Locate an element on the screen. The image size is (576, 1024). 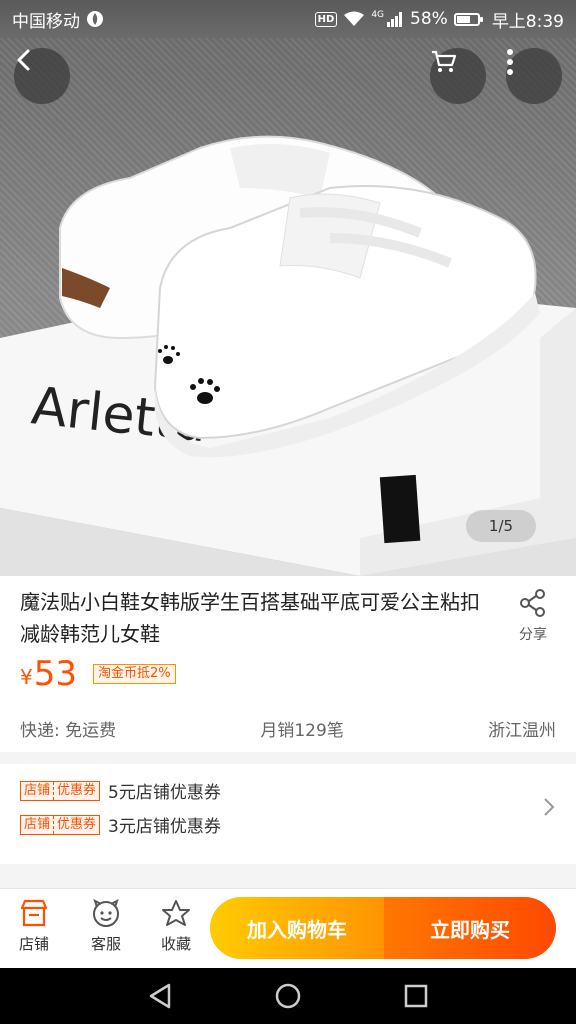
battery-percent: 58% is located at coordinates (429, 19).